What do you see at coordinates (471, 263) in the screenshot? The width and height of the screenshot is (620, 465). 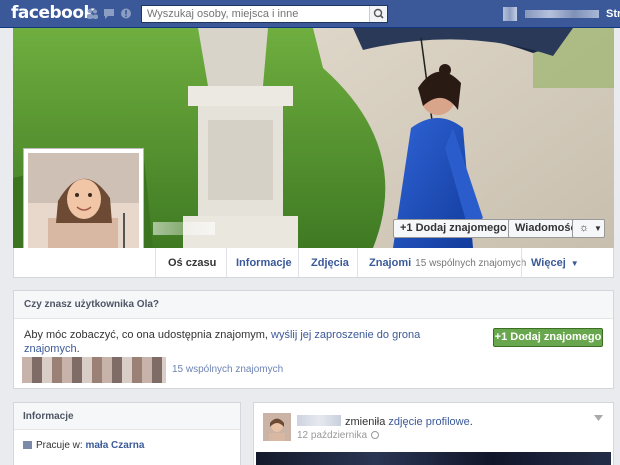 I see `tab-friends-count: 15 wspólnych znajomych` at bounding box center [471, 263].